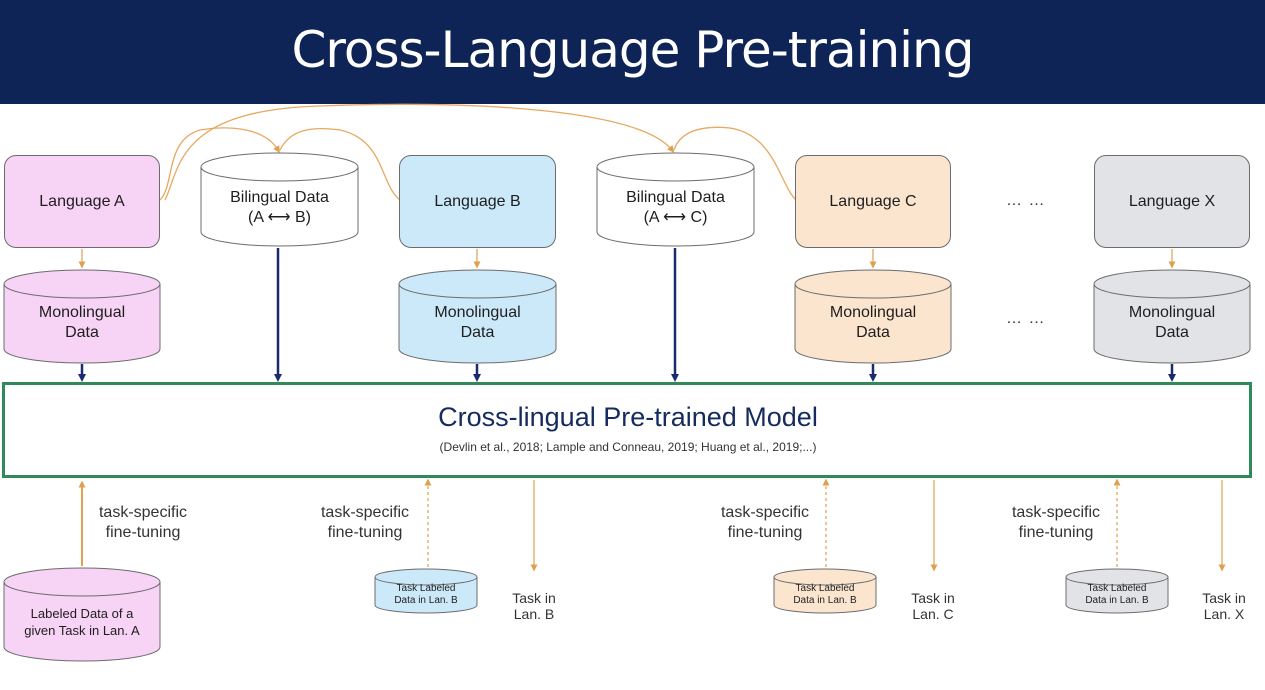 This screenshot has width=1265, height=690. What do you see at coordinates (365, 522) in the screenshot?
I see `fine-tuning-label-b: task-specific fine-tuning` at bounding box center [365, 522].